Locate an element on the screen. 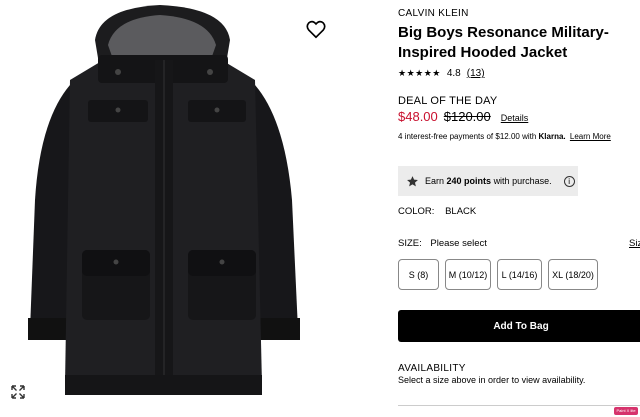 This screenshot has width=640, height=417. price-details-link: Details is located at coordinates (515, 118).